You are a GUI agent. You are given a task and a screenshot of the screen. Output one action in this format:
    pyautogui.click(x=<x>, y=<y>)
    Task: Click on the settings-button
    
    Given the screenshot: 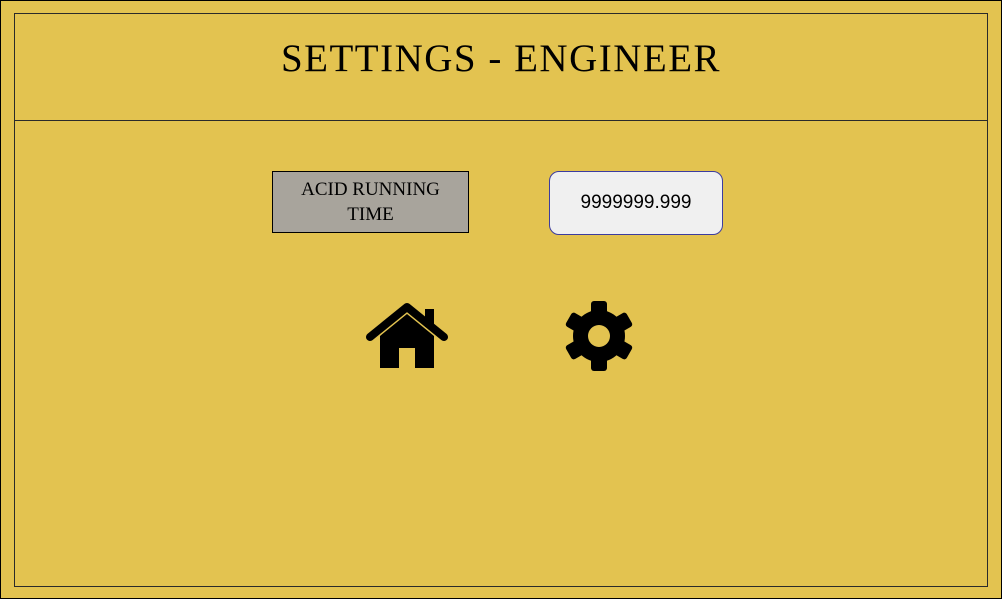 What is the action you would take?
    pyautogui.click(x=599, y=336)
    